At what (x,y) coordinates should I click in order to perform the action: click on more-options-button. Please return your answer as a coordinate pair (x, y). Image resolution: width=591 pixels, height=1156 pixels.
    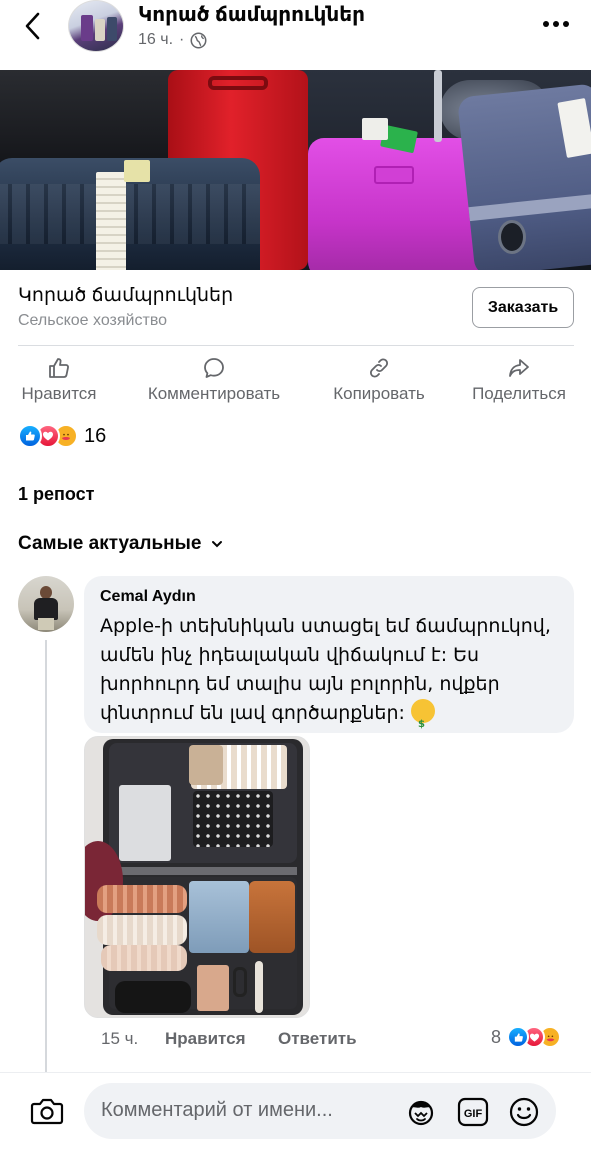
    Looking at the image, I should click on (556, 24).